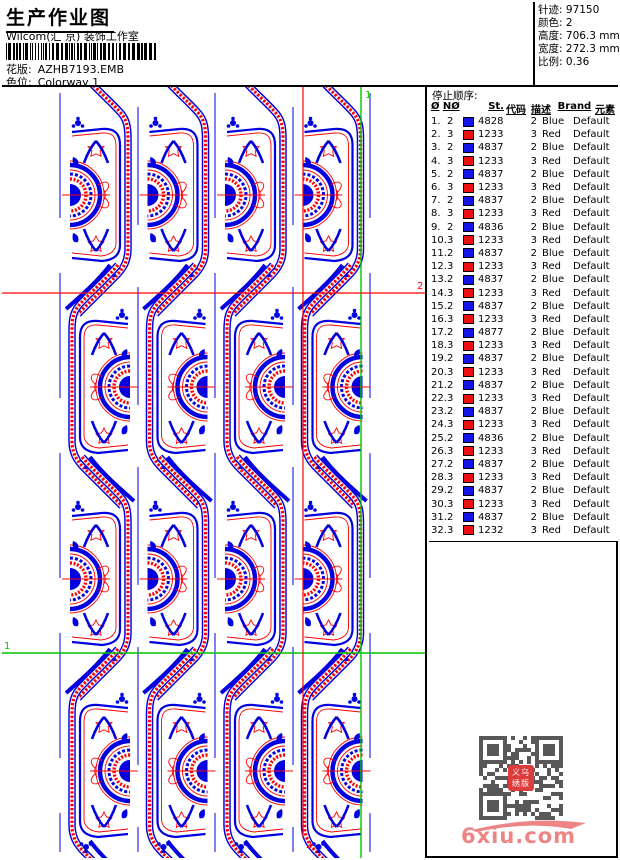  Describe the element at coordinates (439, 412) in the screenshot. I see `cell-stop: 23.` at that location.